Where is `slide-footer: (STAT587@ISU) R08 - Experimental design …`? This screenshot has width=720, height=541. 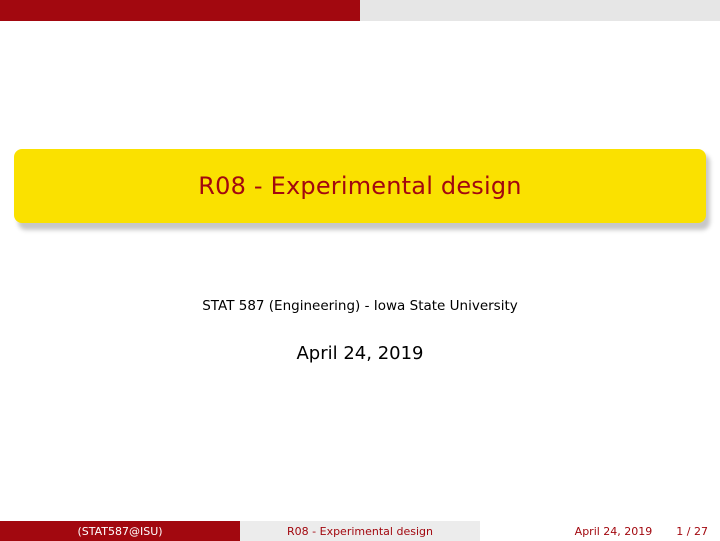 slide-footer: (STAT587@ISU) R08 - Experimental design … is located at coordinates (360, 531).